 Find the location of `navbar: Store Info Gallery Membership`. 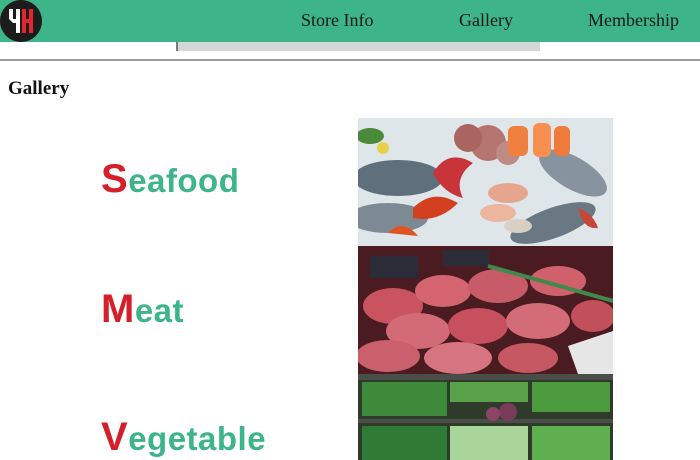

navbar: Store Info Gallery Membership is located at coordinates (350, 21).